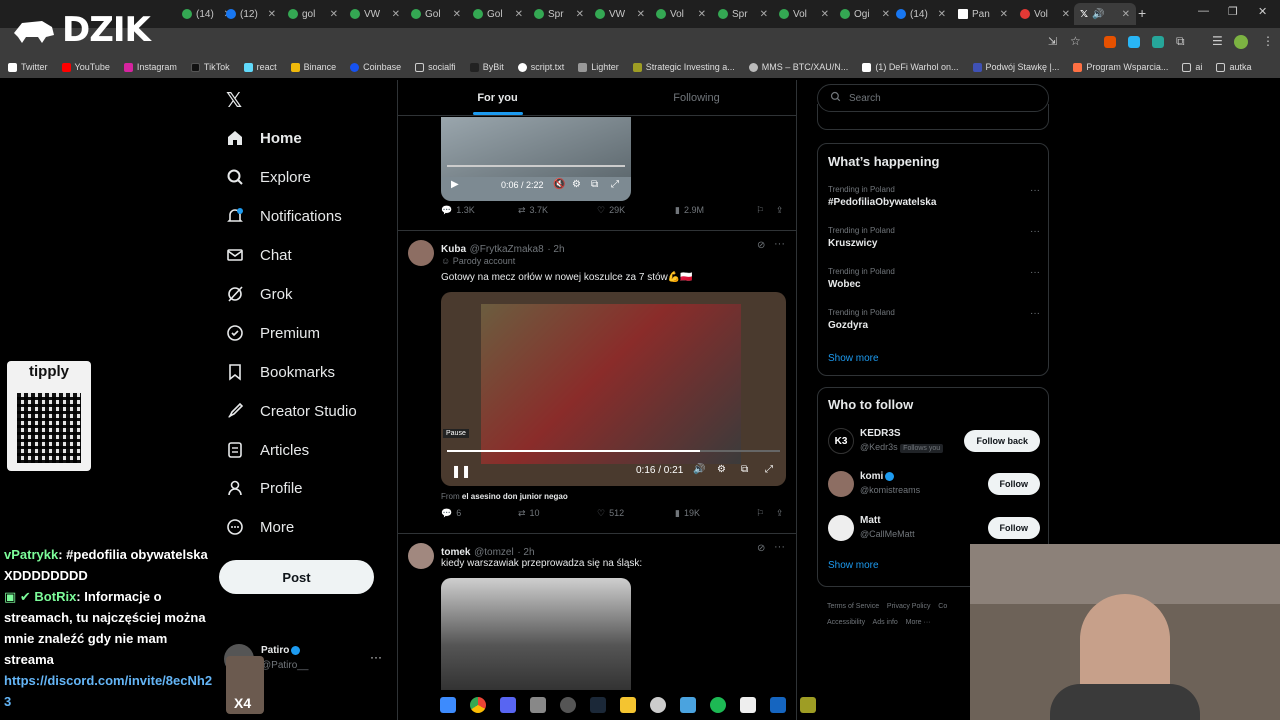 The height and width of the screenshot is (720, 1280). Describe the element at coordinates (458, 210) in the screenshot. I see `reply-button: 💬 1.3K` at that location.